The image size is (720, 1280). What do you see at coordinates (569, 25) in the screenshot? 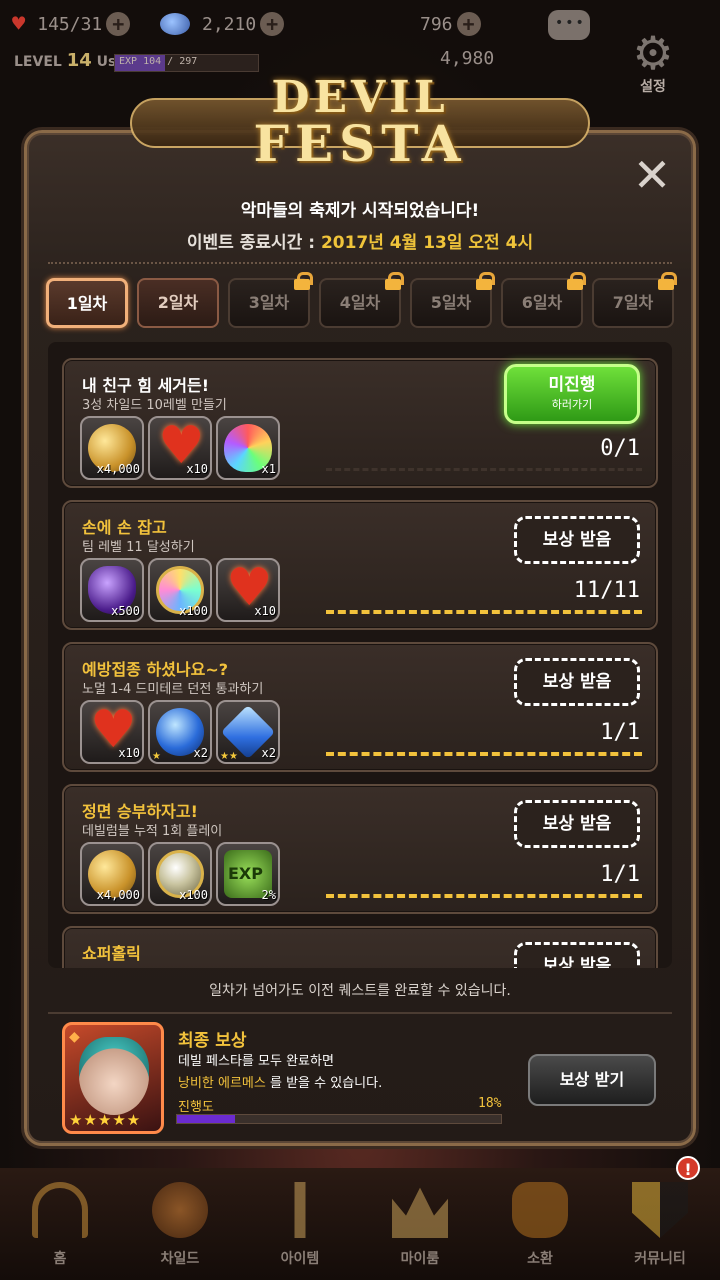
I see `chat-icon` at bounding box center [569, 25].